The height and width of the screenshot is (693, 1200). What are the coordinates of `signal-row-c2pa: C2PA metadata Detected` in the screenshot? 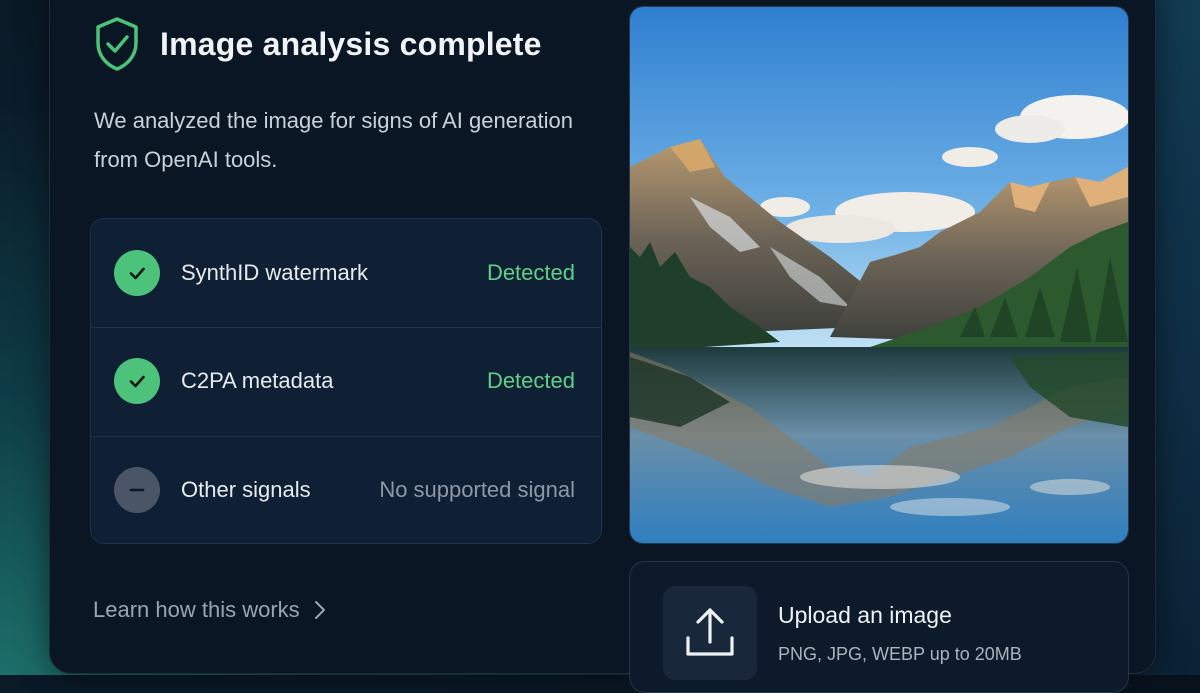 It's located at (346, 380).